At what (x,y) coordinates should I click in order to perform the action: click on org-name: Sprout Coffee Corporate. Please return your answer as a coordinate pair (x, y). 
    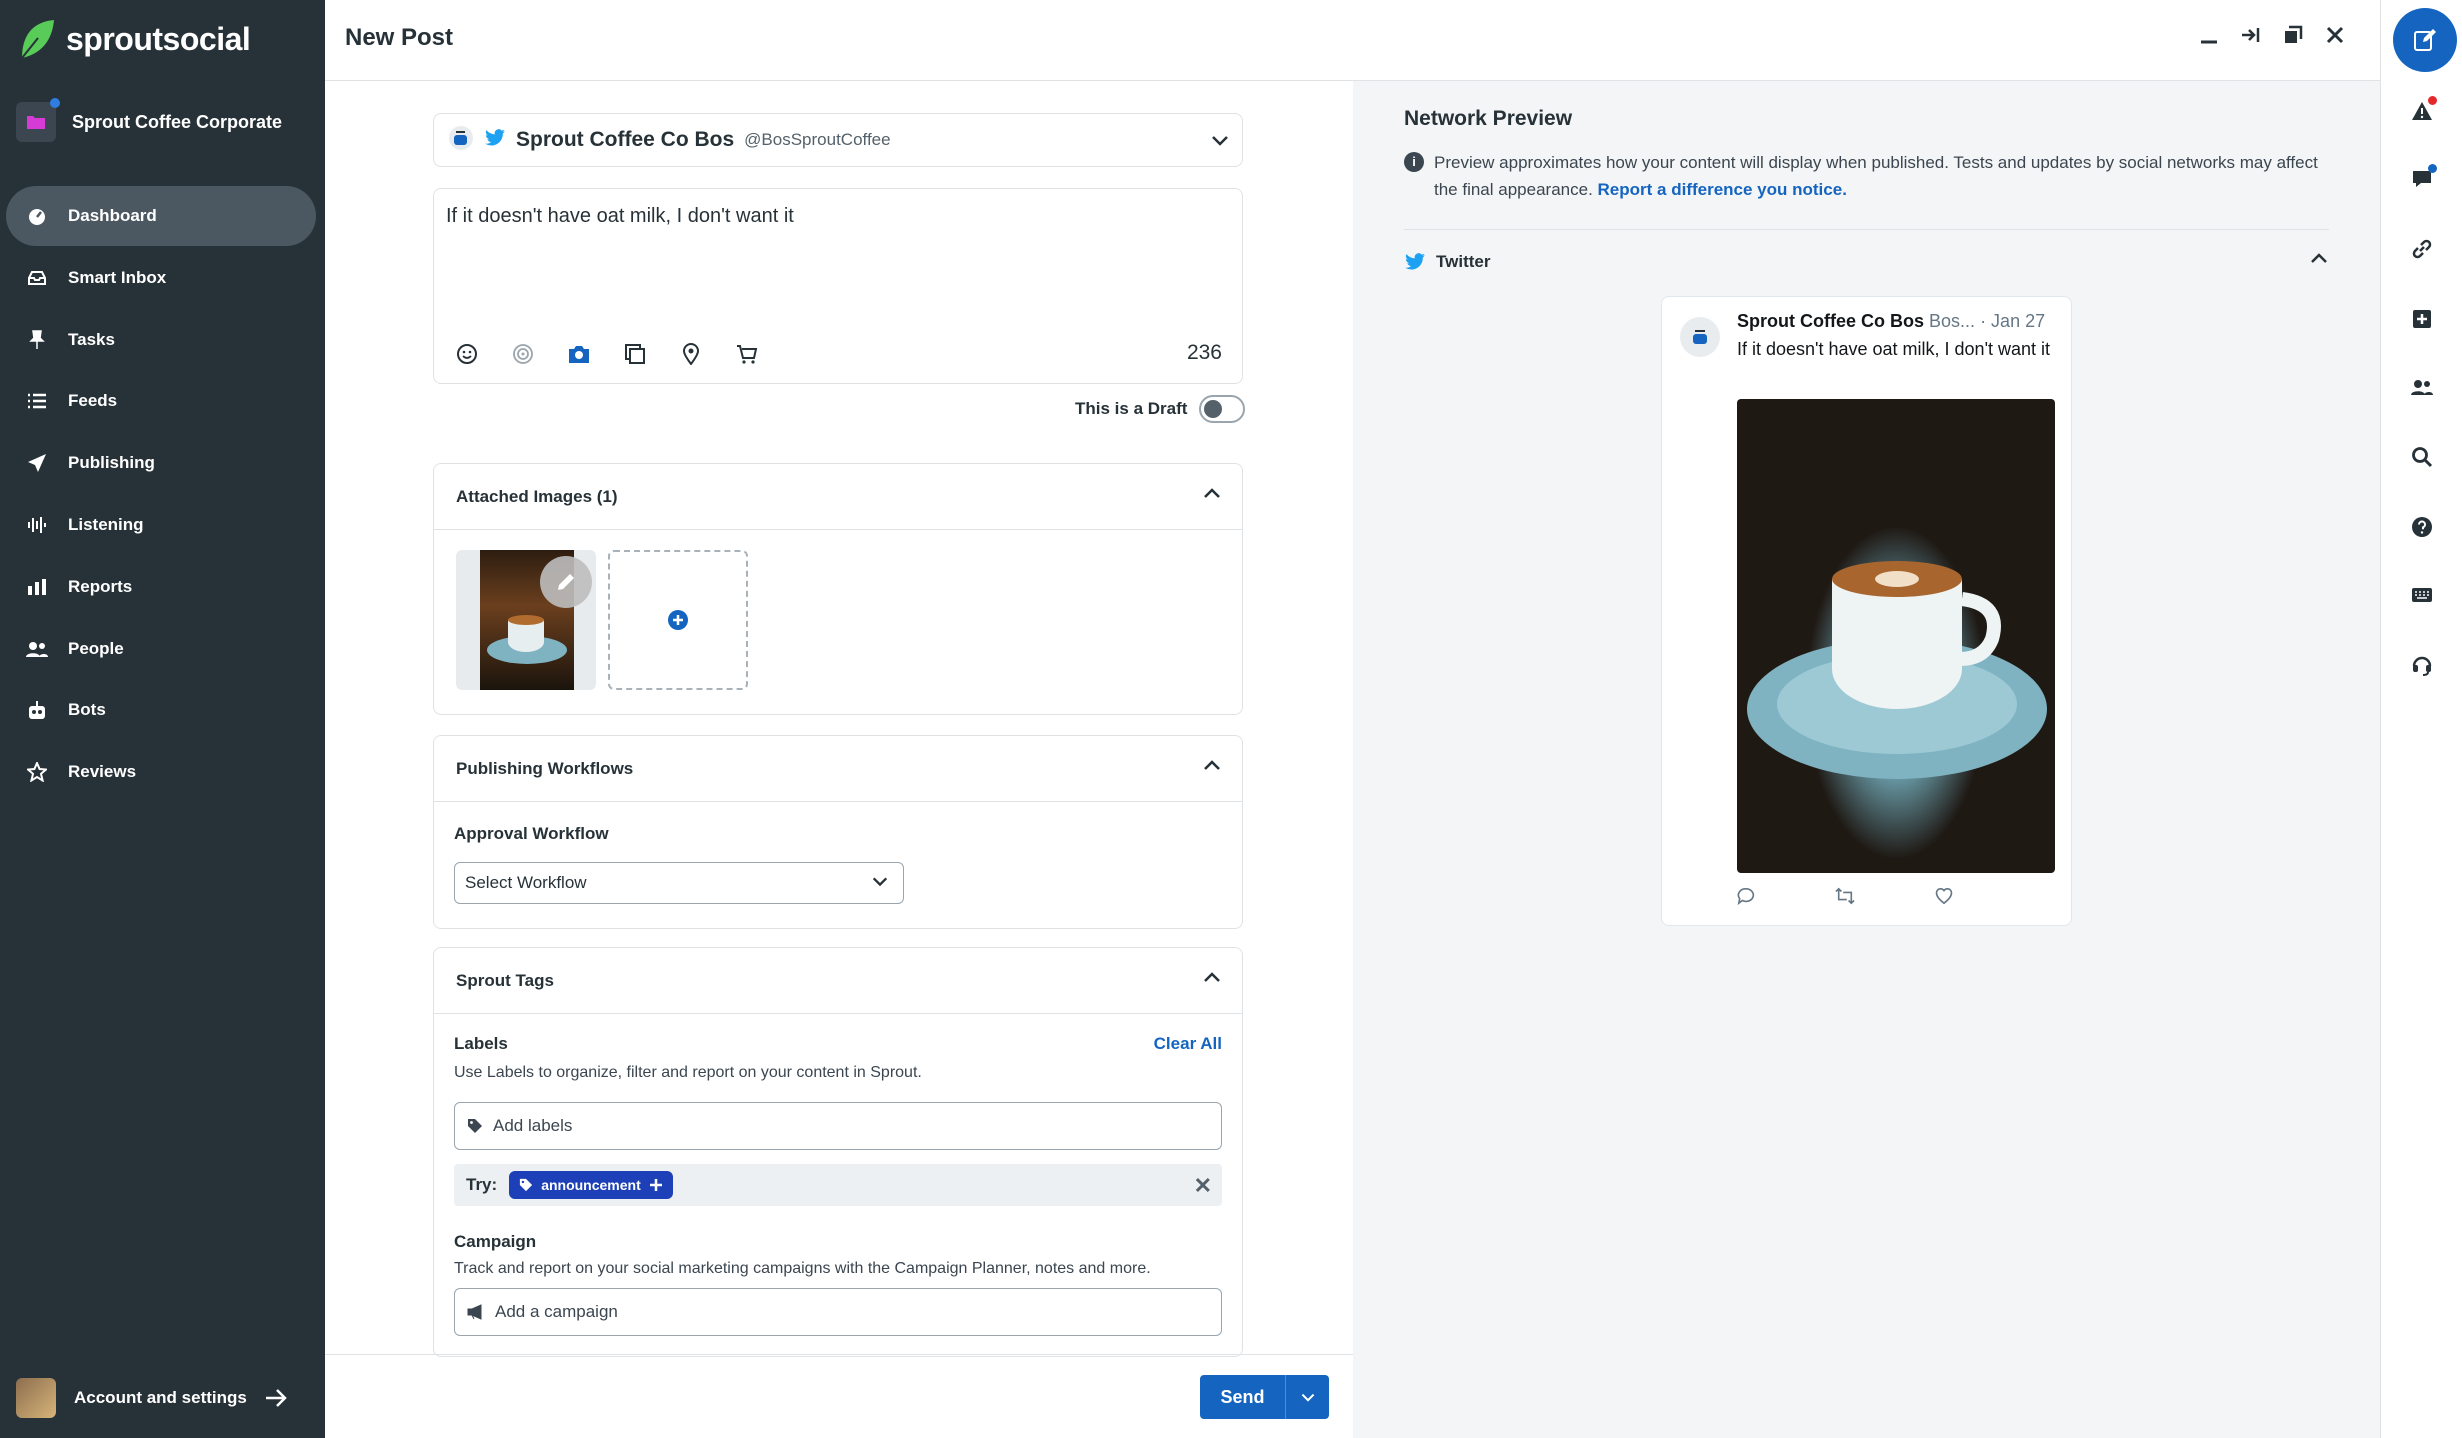
    Looking at the image, I should click on (177, 121).